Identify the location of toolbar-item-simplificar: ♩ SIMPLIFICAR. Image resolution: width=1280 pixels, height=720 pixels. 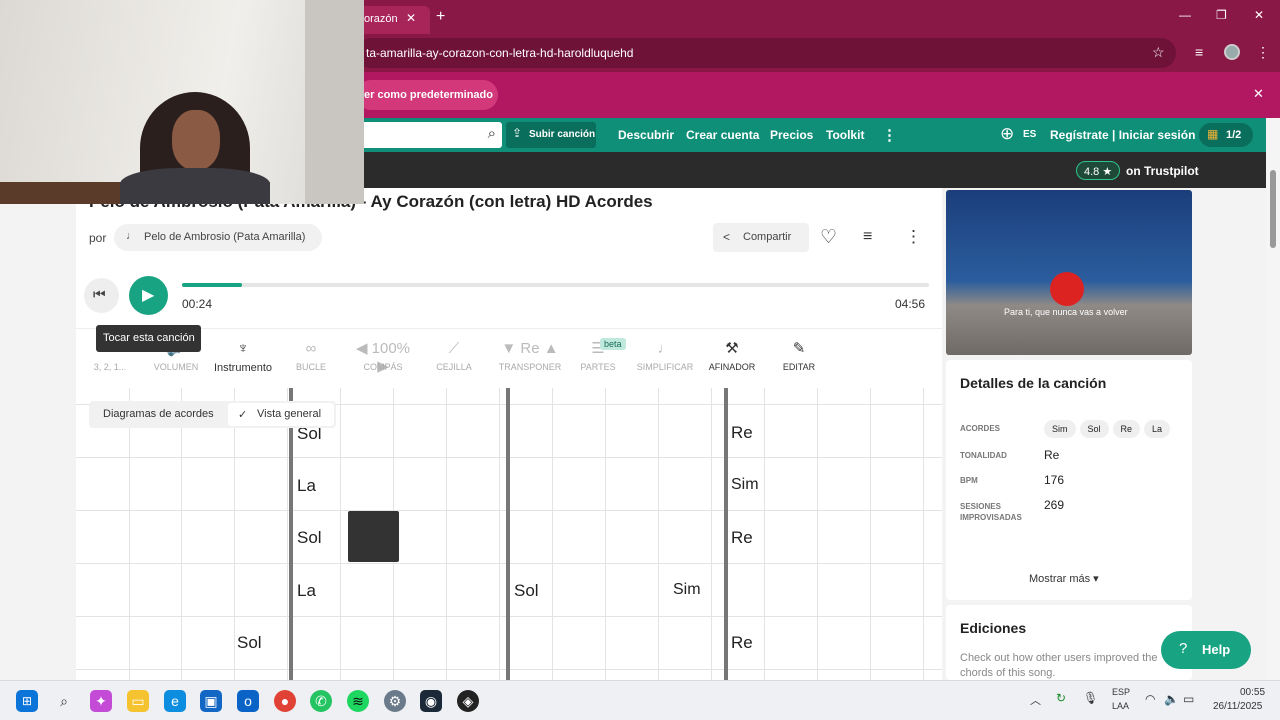
(665, 356).